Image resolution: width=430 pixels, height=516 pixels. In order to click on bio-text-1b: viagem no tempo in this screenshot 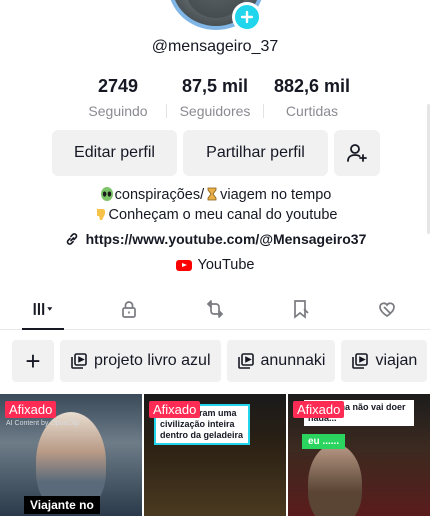, I will do `click(276, 195)`.